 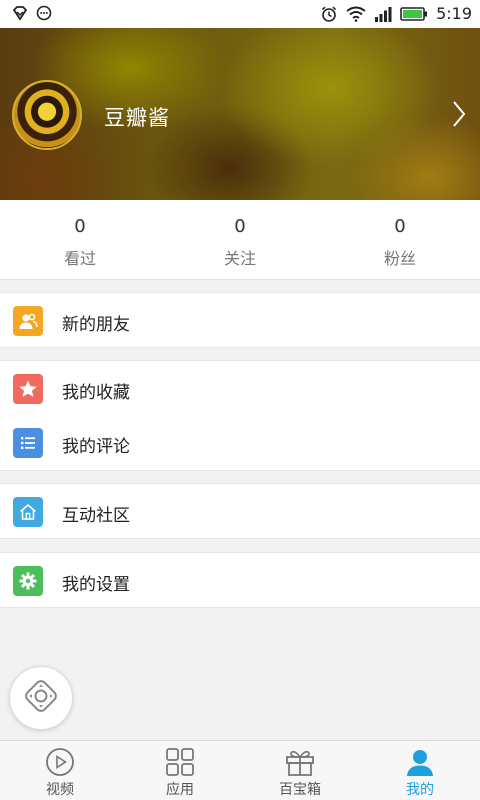 I want to click on stats-bar: 0 看过 0 关注 0 粉丝, so click(x=240, y=240).